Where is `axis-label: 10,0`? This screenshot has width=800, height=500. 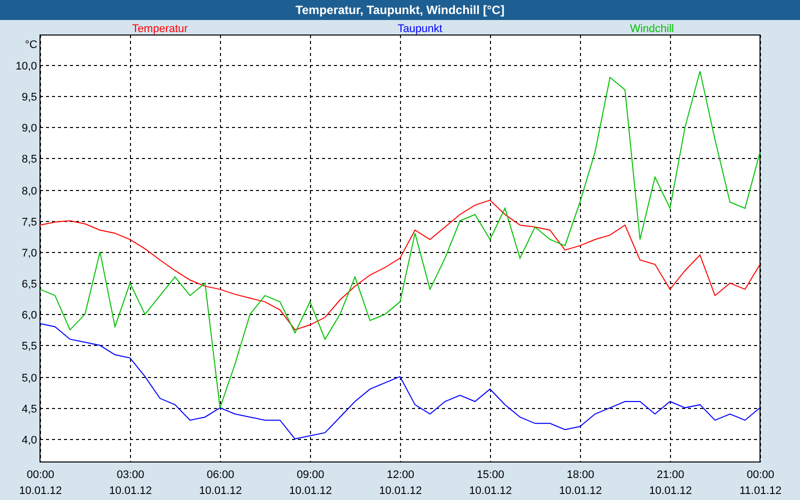
axis-label: 10,0 is located at coordinates (26, 66).